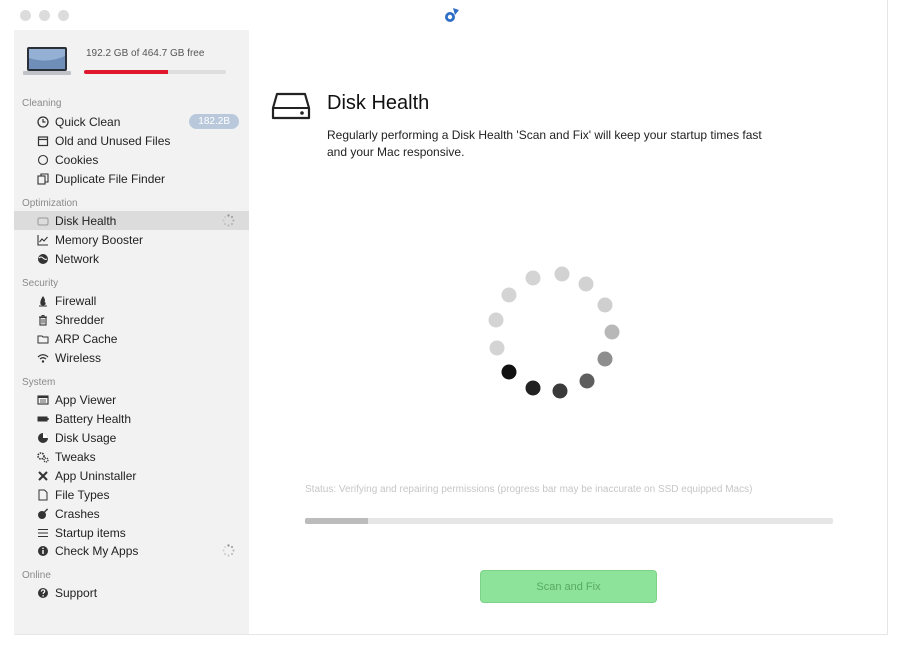 Image resolution: width=907 pixels, height=653 pixels. Describe the element at coordinates (131, 357) in the screenshot. I see `sidebar-item-wireless: Wireless` at that location.